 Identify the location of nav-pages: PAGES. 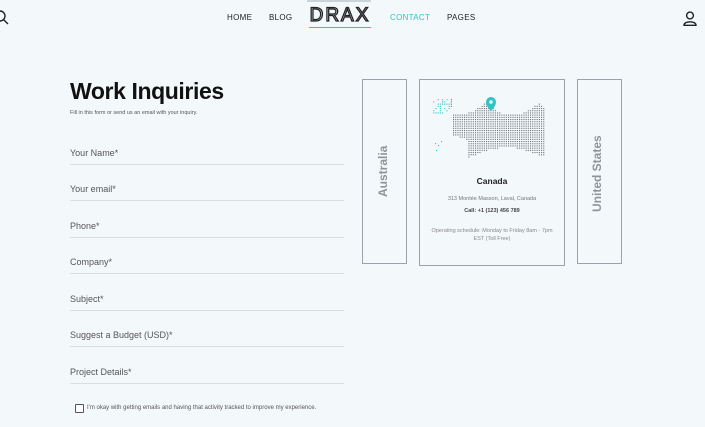
(461, 17).